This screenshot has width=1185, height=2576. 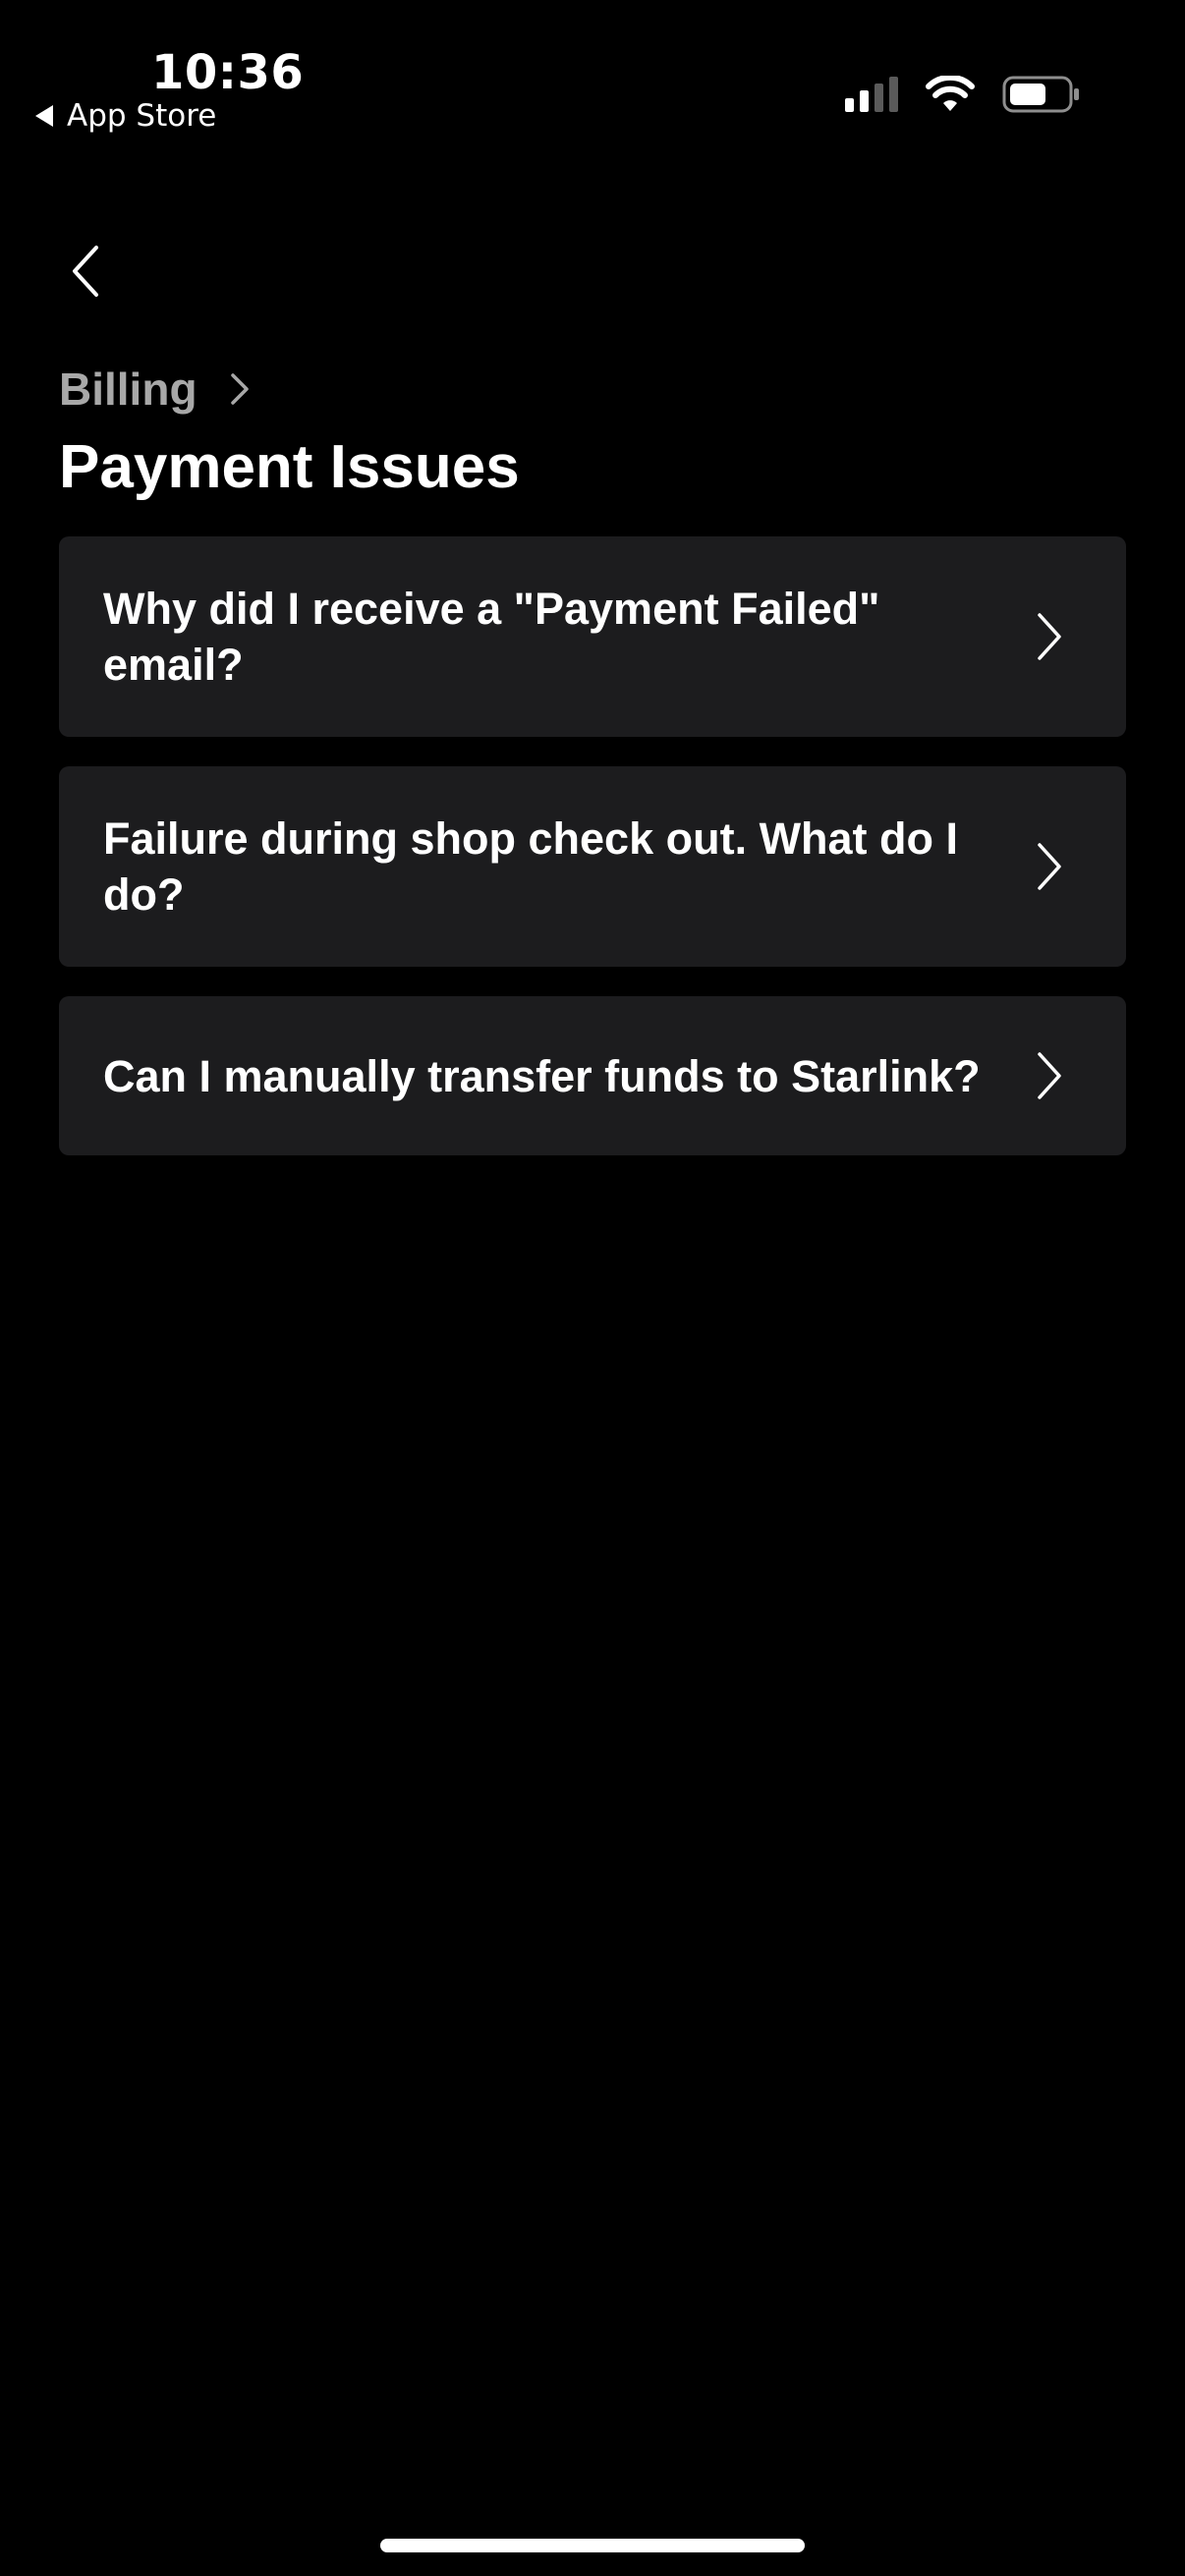 What do you see at coordinates (289, 467) in the screenshot?
I see `page-title: Payment Issues` at bounding box center [289, 467].